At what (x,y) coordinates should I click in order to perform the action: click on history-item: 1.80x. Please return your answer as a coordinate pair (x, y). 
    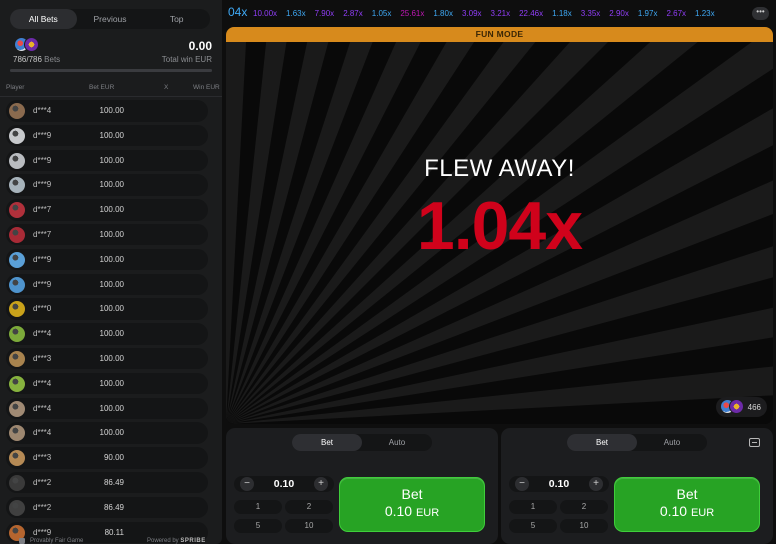
    Looking at the image, I should click on (443, 13).